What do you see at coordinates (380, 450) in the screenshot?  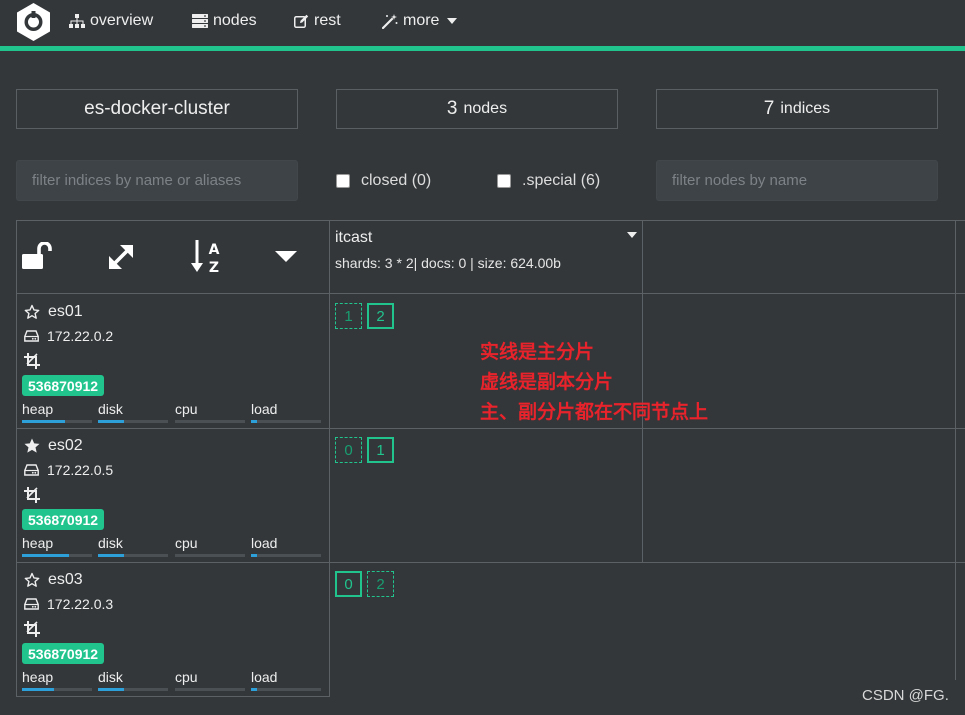 I see `primary-shard: 1` at bounding box center [380, 450].